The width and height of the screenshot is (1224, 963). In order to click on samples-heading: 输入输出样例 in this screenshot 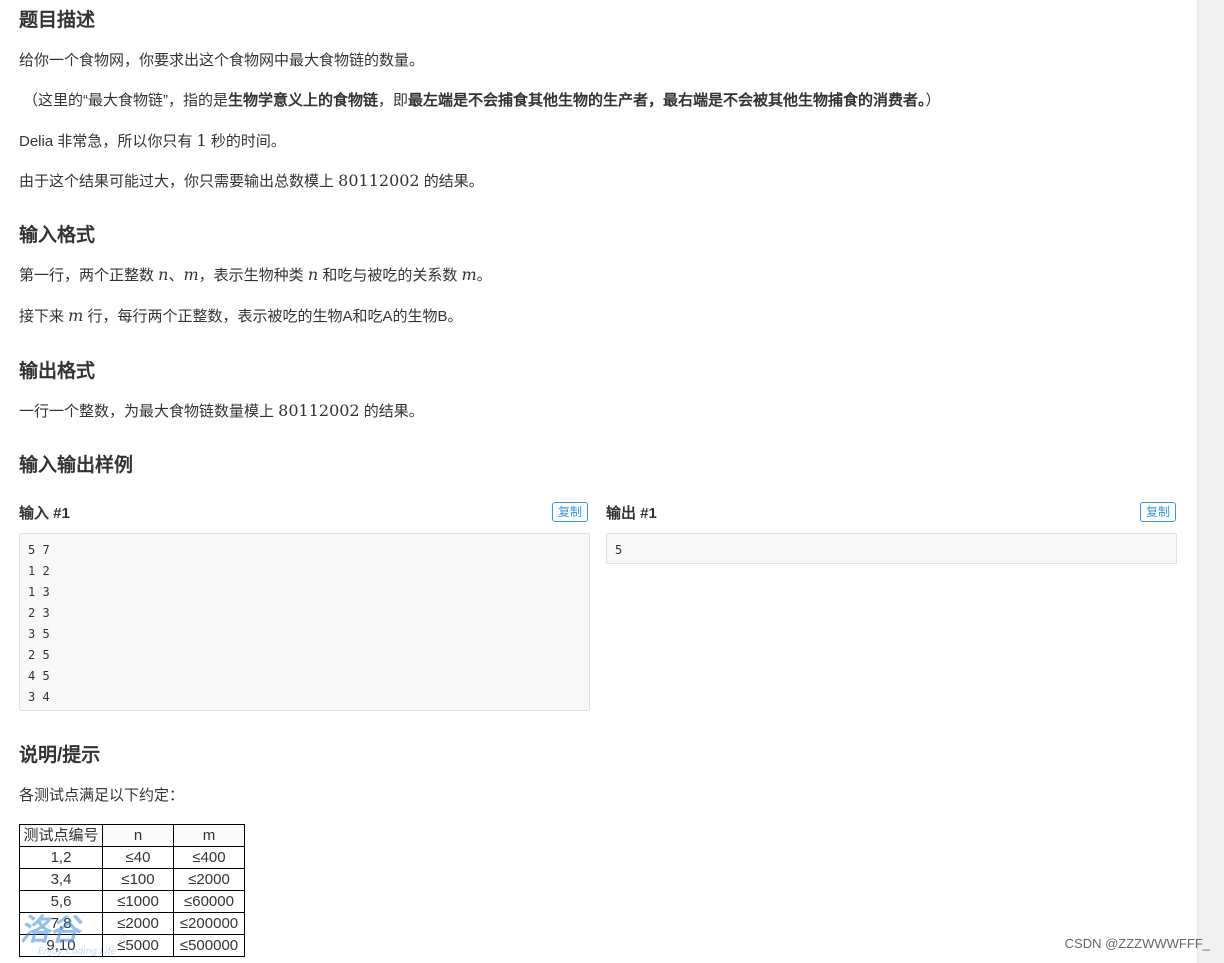, I will do `click(76, 465)`.